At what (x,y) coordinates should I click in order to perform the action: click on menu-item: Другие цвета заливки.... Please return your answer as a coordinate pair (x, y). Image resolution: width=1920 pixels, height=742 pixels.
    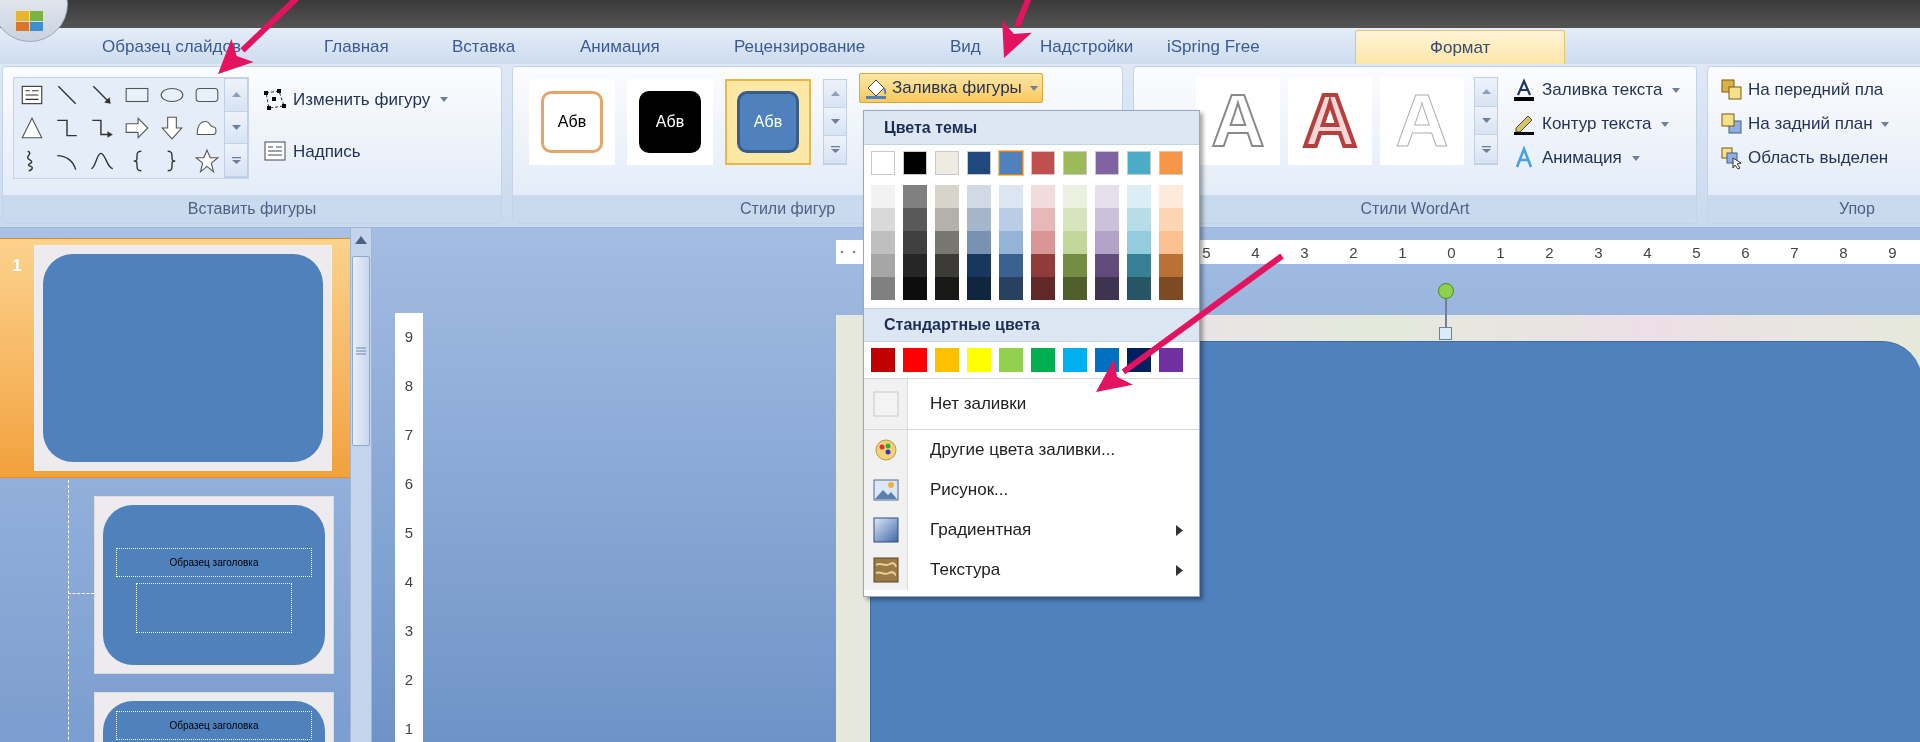
    Looking at the image, I should click on (1053, 450).